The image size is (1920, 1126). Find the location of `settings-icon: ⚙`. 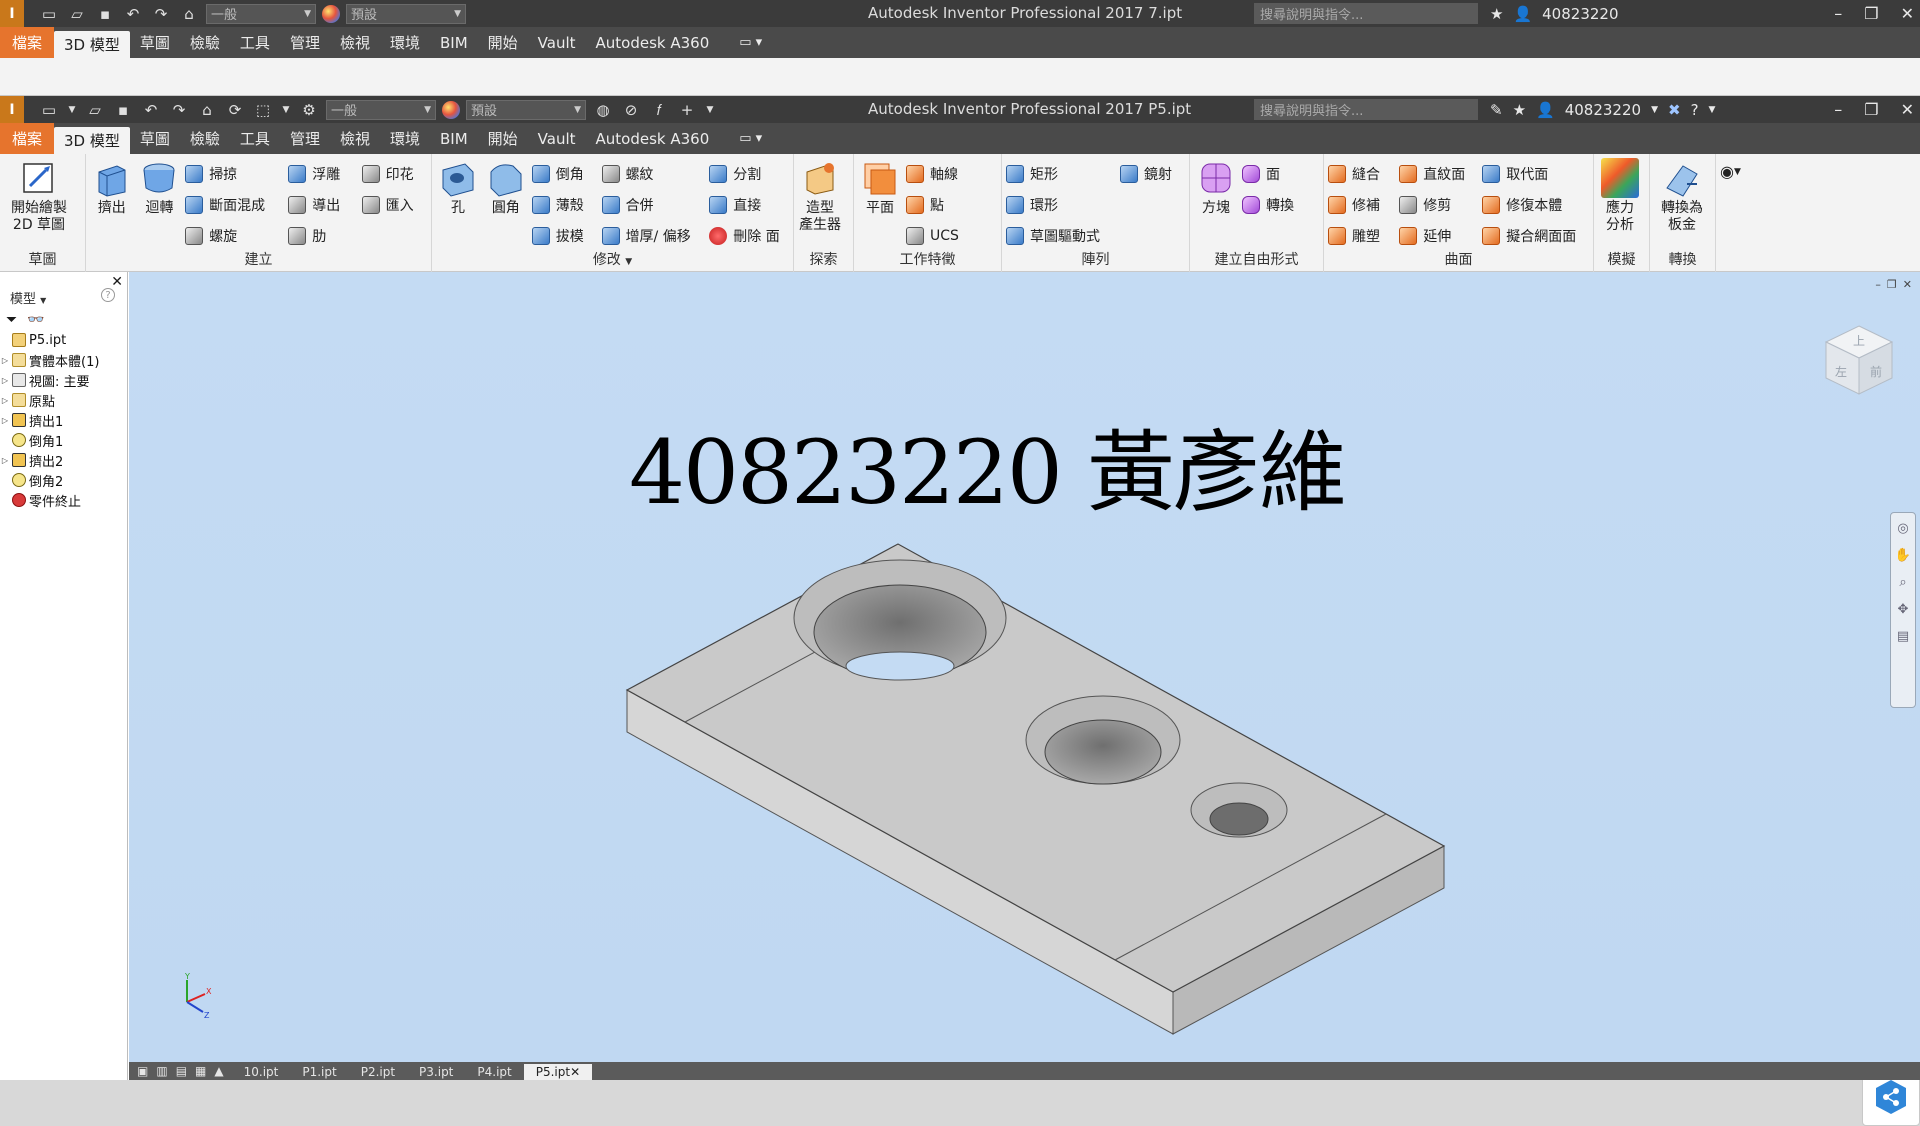

settings-icon: ⚙ is located at coordinates (309, 110).